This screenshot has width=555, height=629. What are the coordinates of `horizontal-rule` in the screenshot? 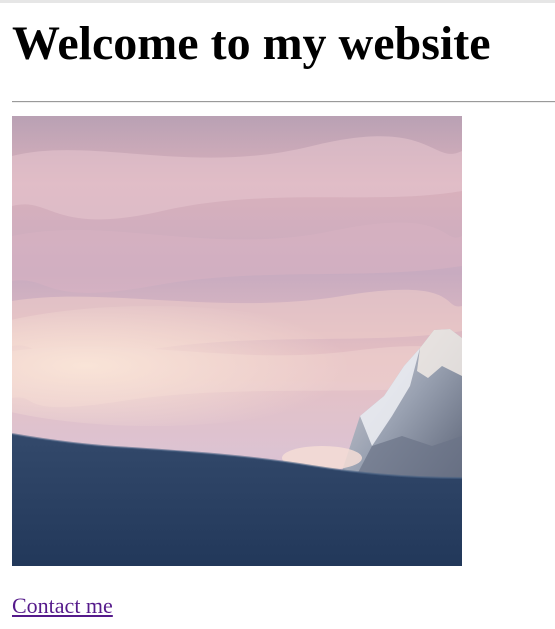 It's located at (283, 102).